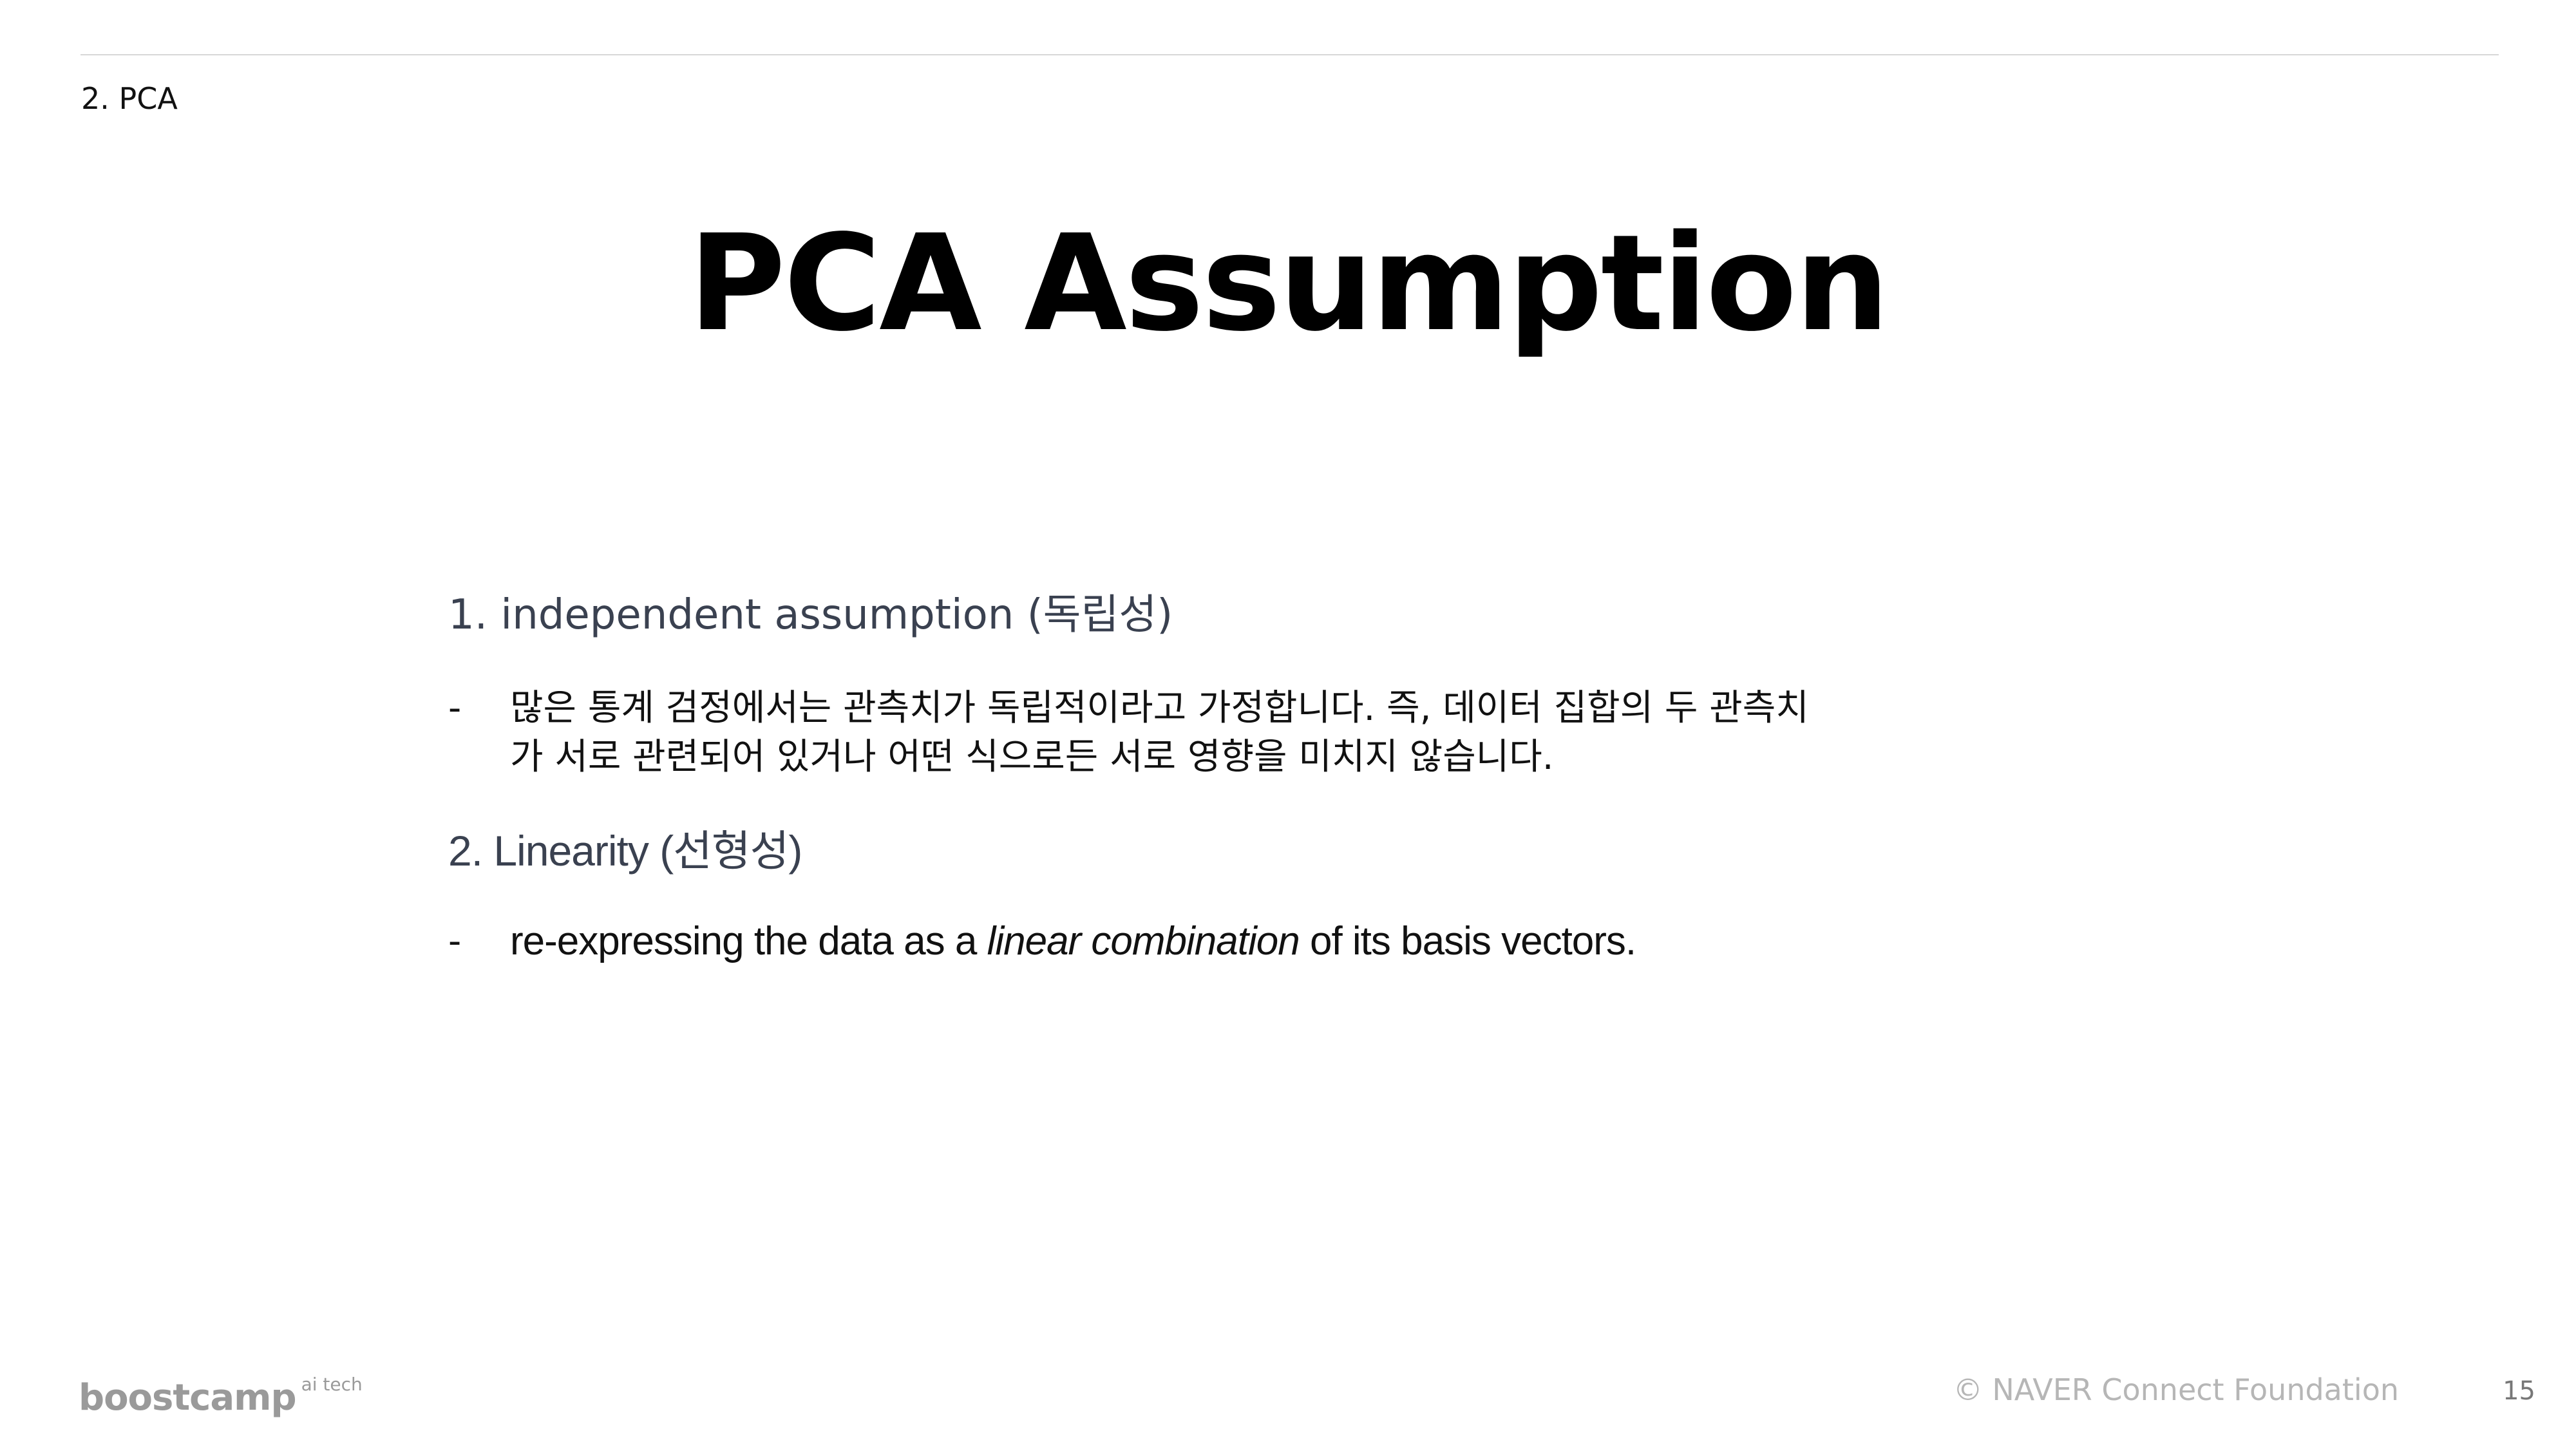  I want to click on bullet-line-2: 가 서로 관련되어 있거나 어떤 식으로든 서로 영향을 미치지 않습니다., so click(1032, 757).